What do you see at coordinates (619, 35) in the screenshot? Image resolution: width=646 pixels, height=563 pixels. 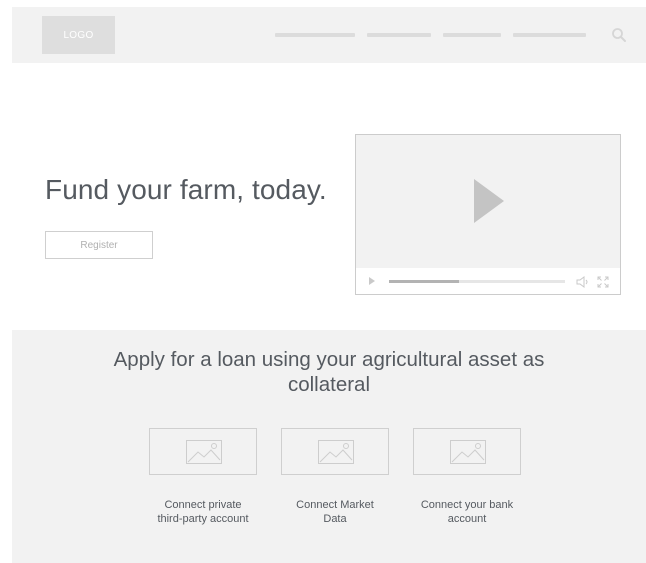 I see `search-icon` at bounding box center [619, 35].